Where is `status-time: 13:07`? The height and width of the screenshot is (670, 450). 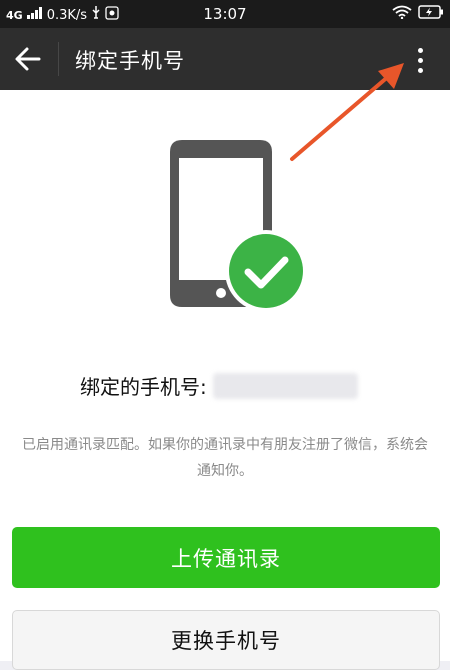
status-time: 13:07 is located at coordinates (225, 14).